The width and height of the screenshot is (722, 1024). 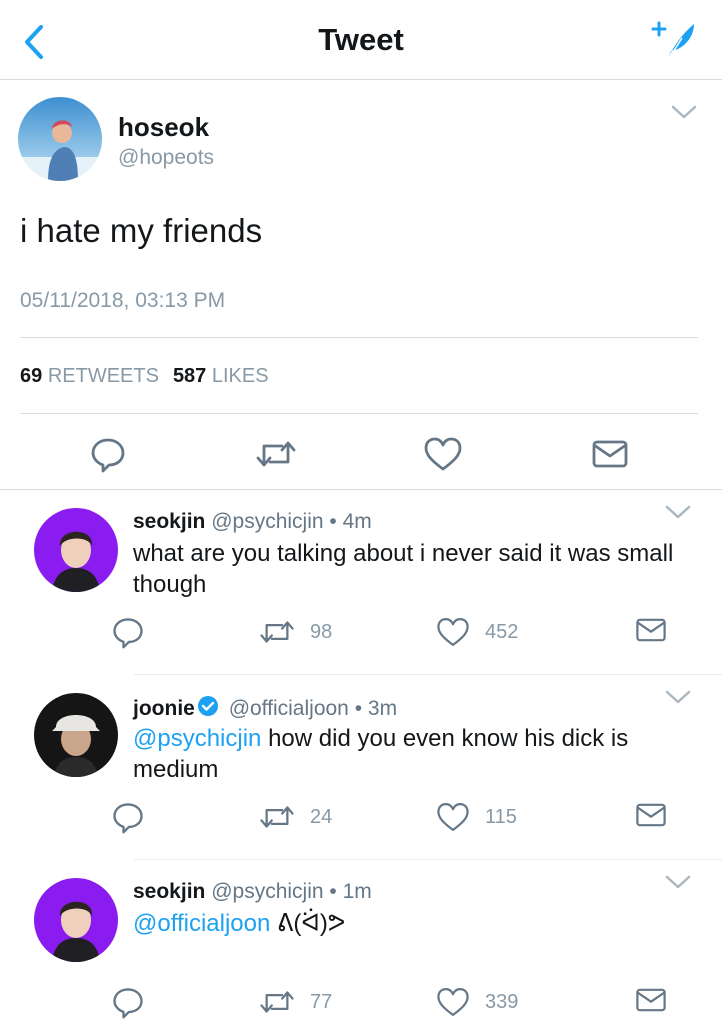 I want to click on like-button: 115, so click(x=476, y=817).